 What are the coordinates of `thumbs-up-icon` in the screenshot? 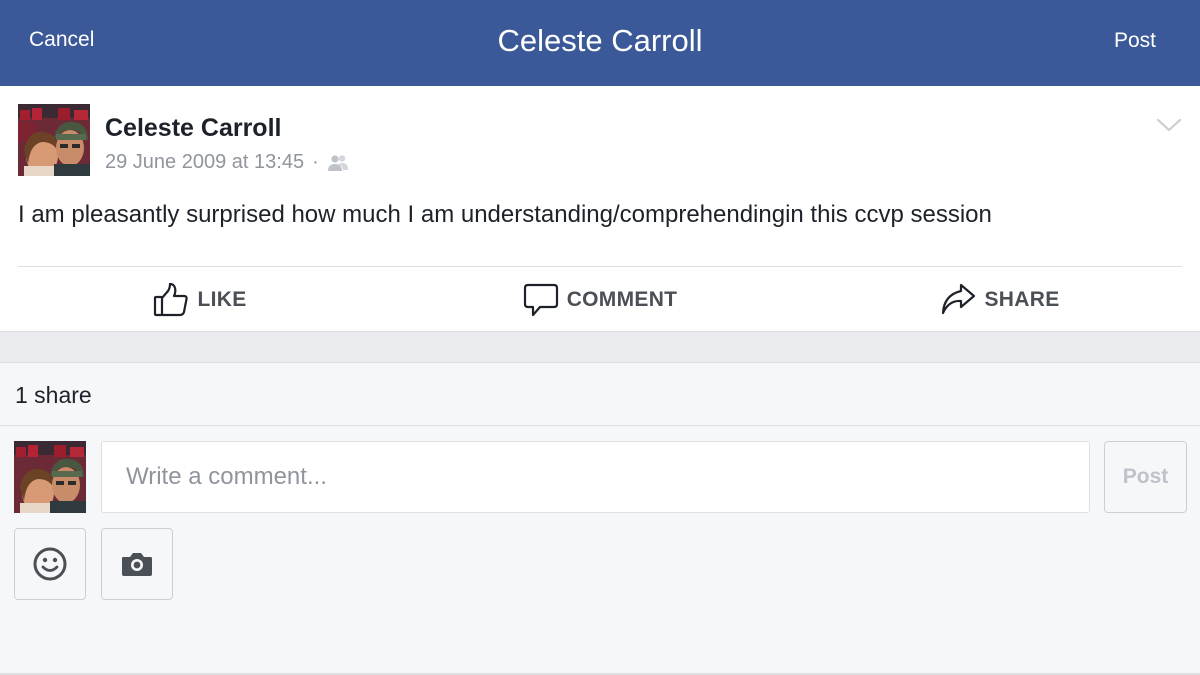 It's located at (171, 299).